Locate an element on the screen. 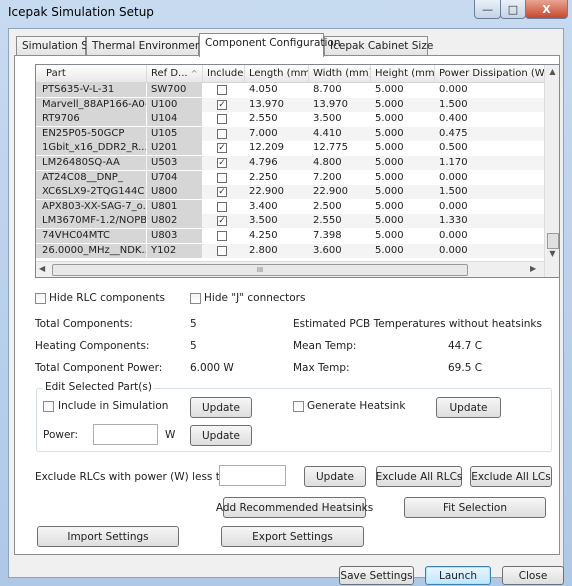 Image resolution: width=572 pixels, height=586 pixels. cell-length: 7.000 is located at coordinates (263, 133).